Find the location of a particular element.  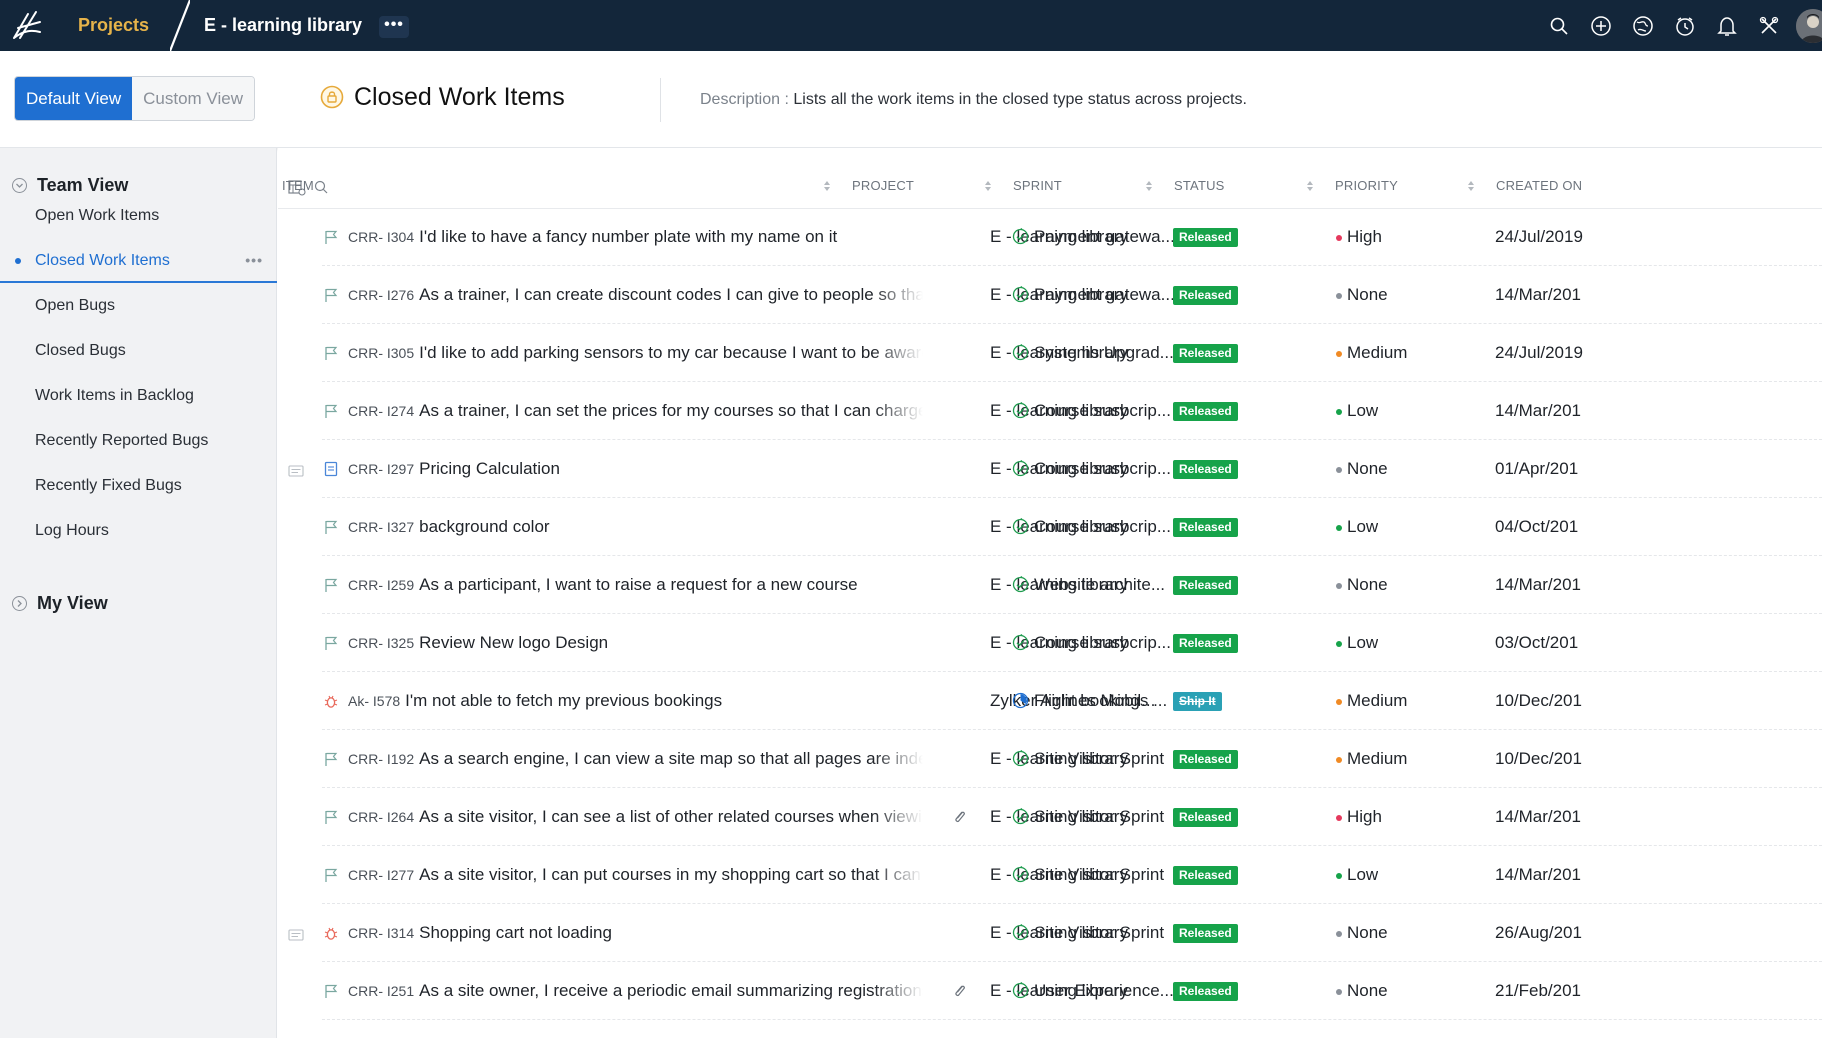

sidebar-item: Closed Work Items ••• is located at coordinates (138, 260).